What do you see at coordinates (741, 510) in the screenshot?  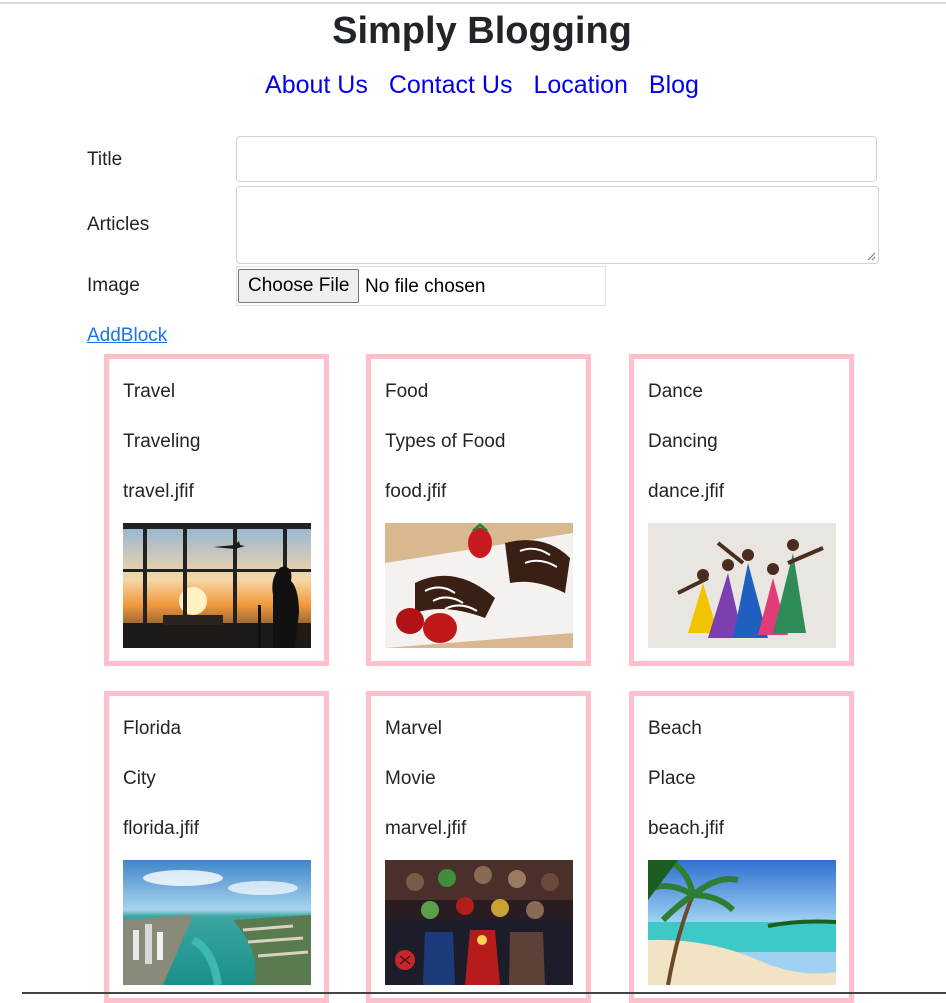 I see `post-card: Dance Dancing dance.jfif` at bounding box center [741, 510].